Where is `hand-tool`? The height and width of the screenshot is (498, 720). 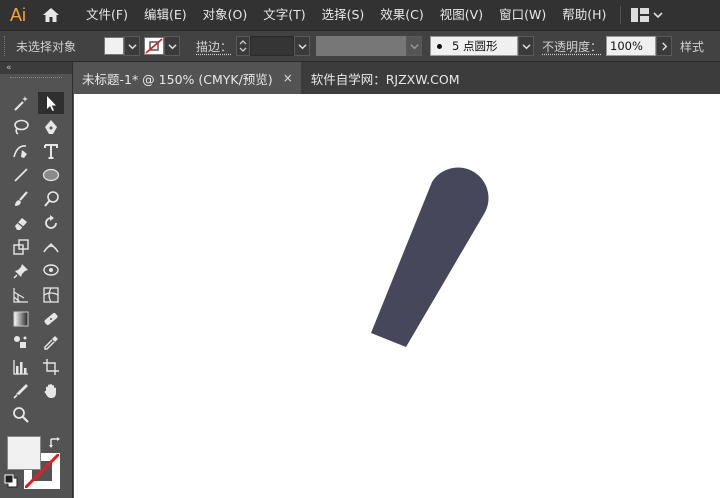
hand-tool is located at coordinates (51, 391).